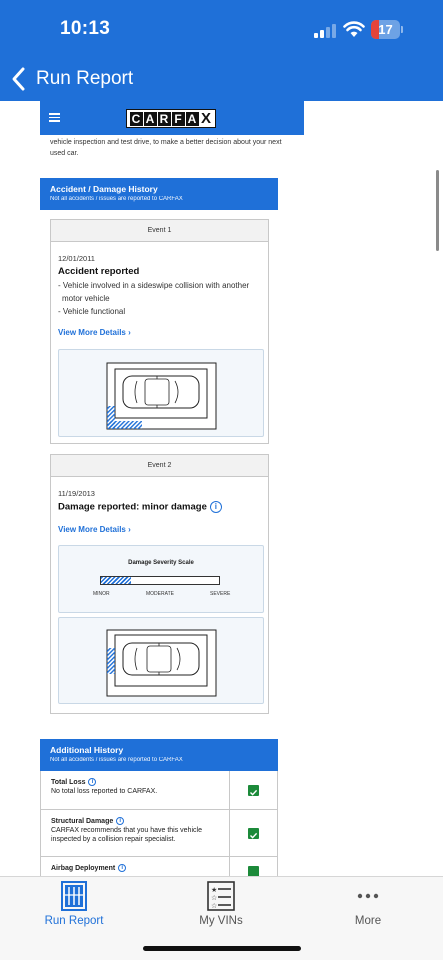 Image resolution: width=443 pixels, height=960 pixels. I want to click on event-date: 11/19/2013, so click(76, 493).